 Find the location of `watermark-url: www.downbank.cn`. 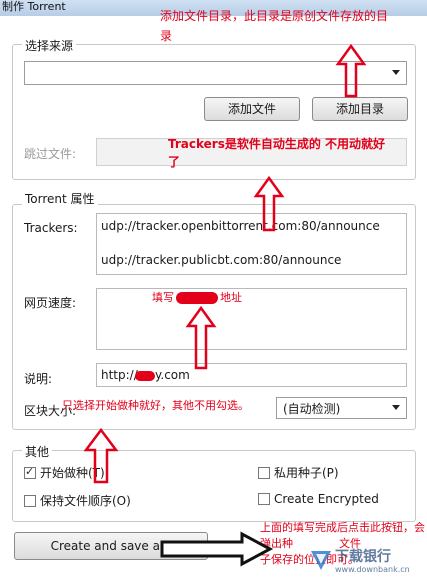

watermark-url: www.downbank.cn is located at coordinates (372, 569).